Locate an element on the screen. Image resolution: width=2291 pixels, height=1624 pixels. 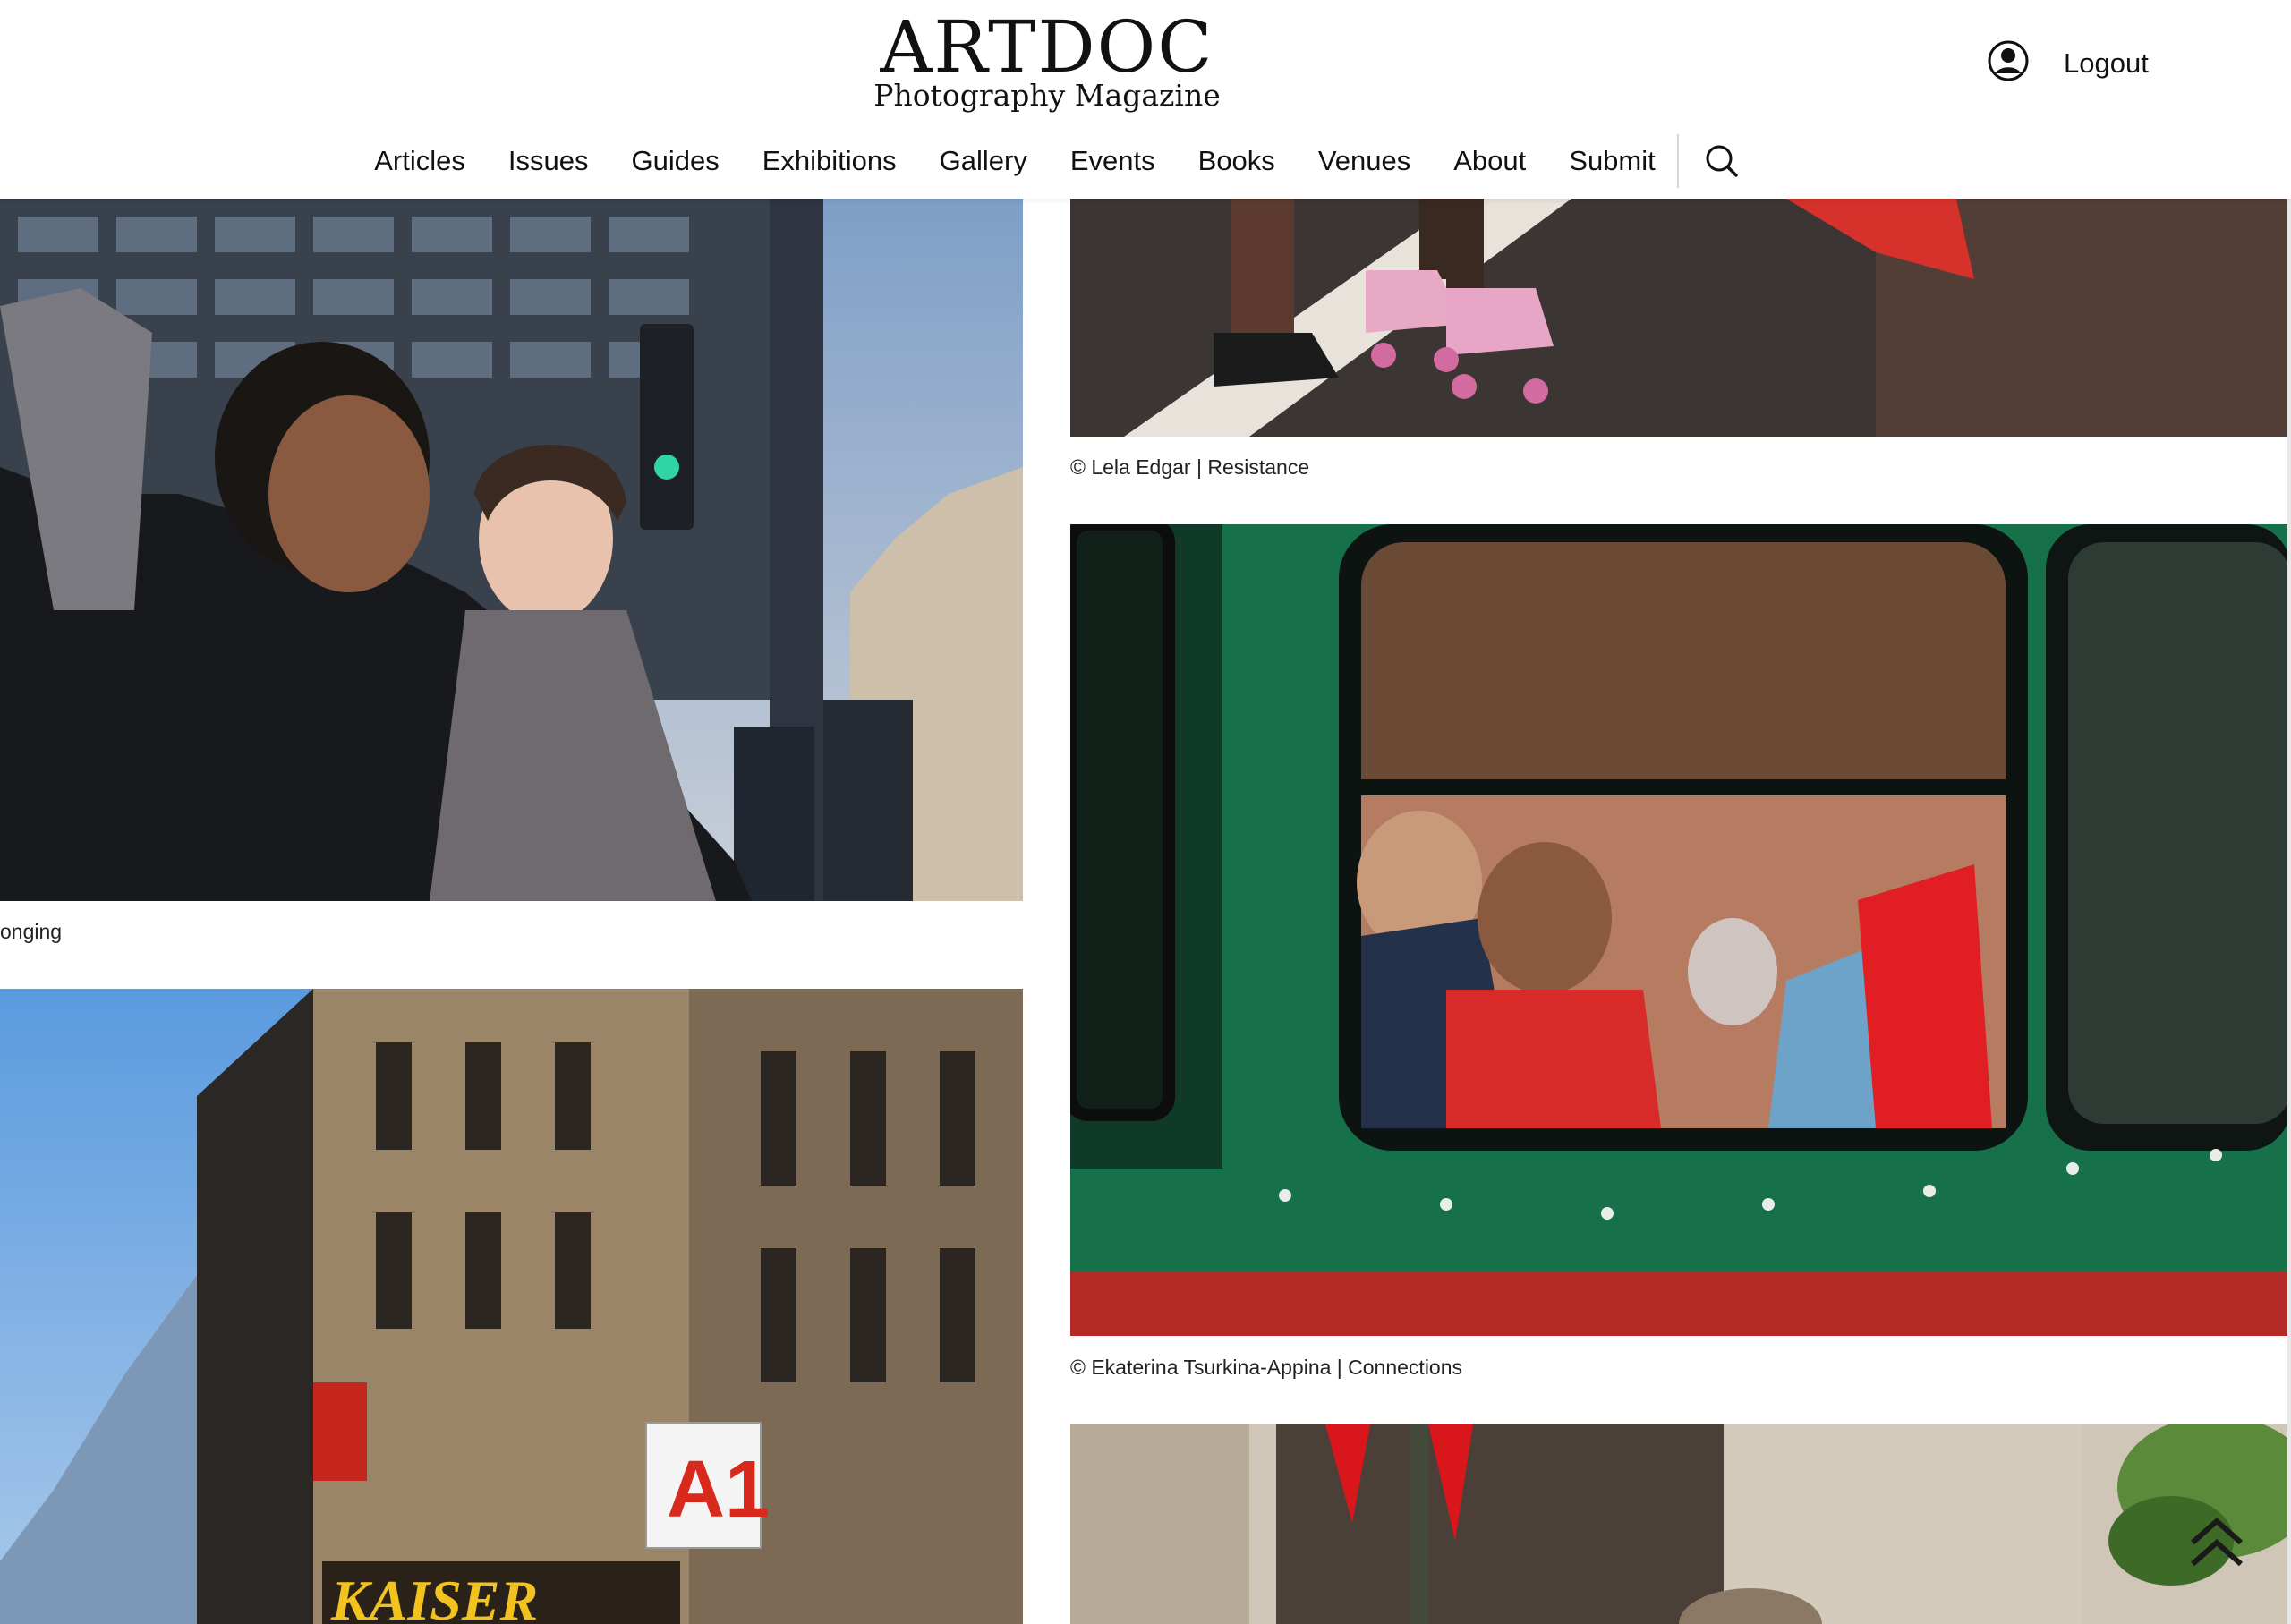
account-area: Logout is located at coordinates (2068, 63).